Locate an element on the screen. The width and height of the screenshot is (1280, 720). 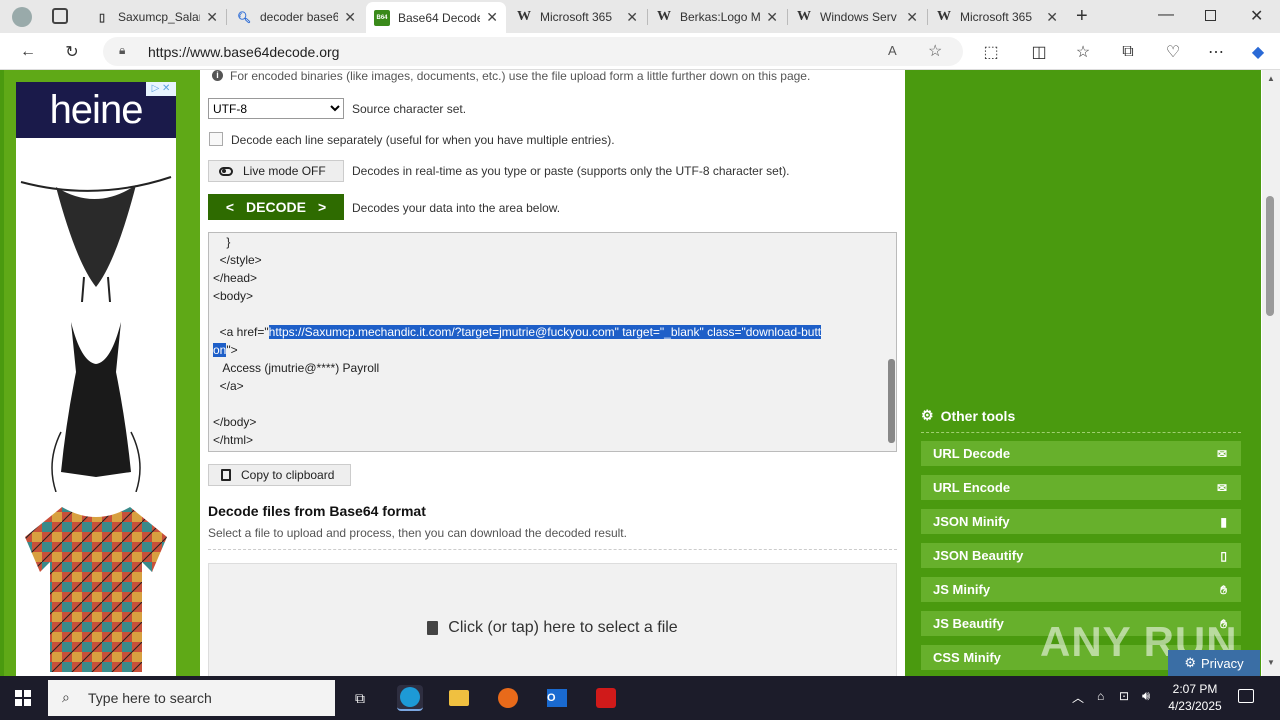
network-icon: ⌂ is located at coordinates (1100, 696).